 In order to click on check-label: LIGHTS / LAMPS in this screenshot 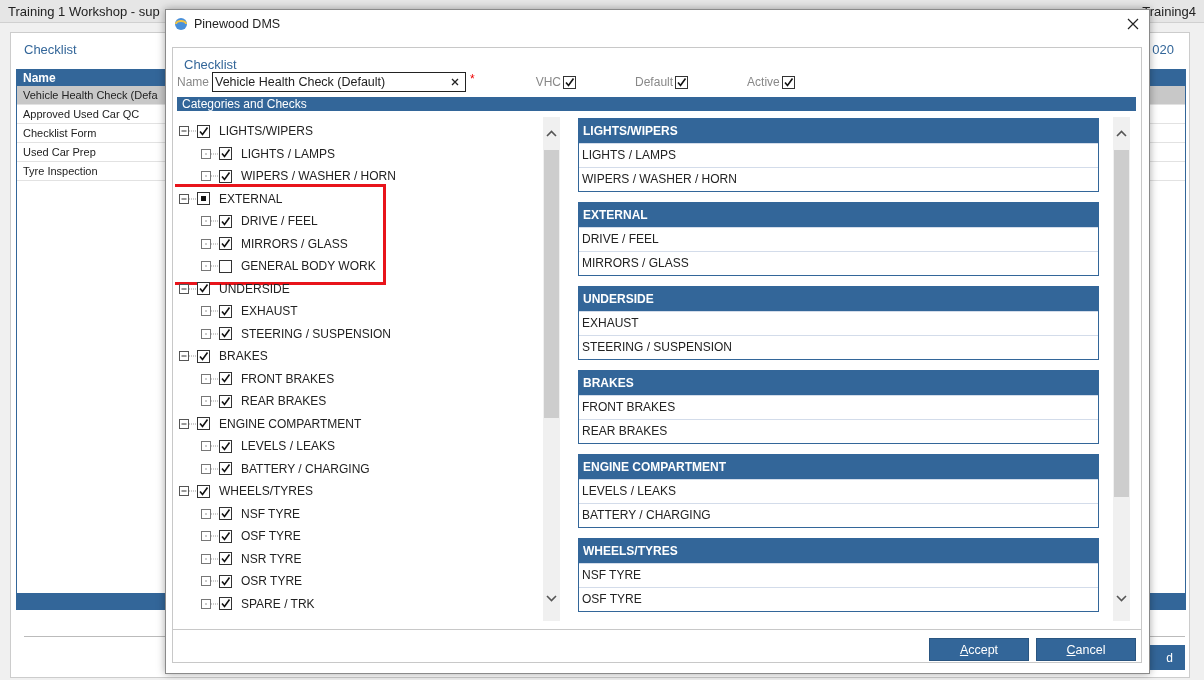, I will do `click(288, 153)`.